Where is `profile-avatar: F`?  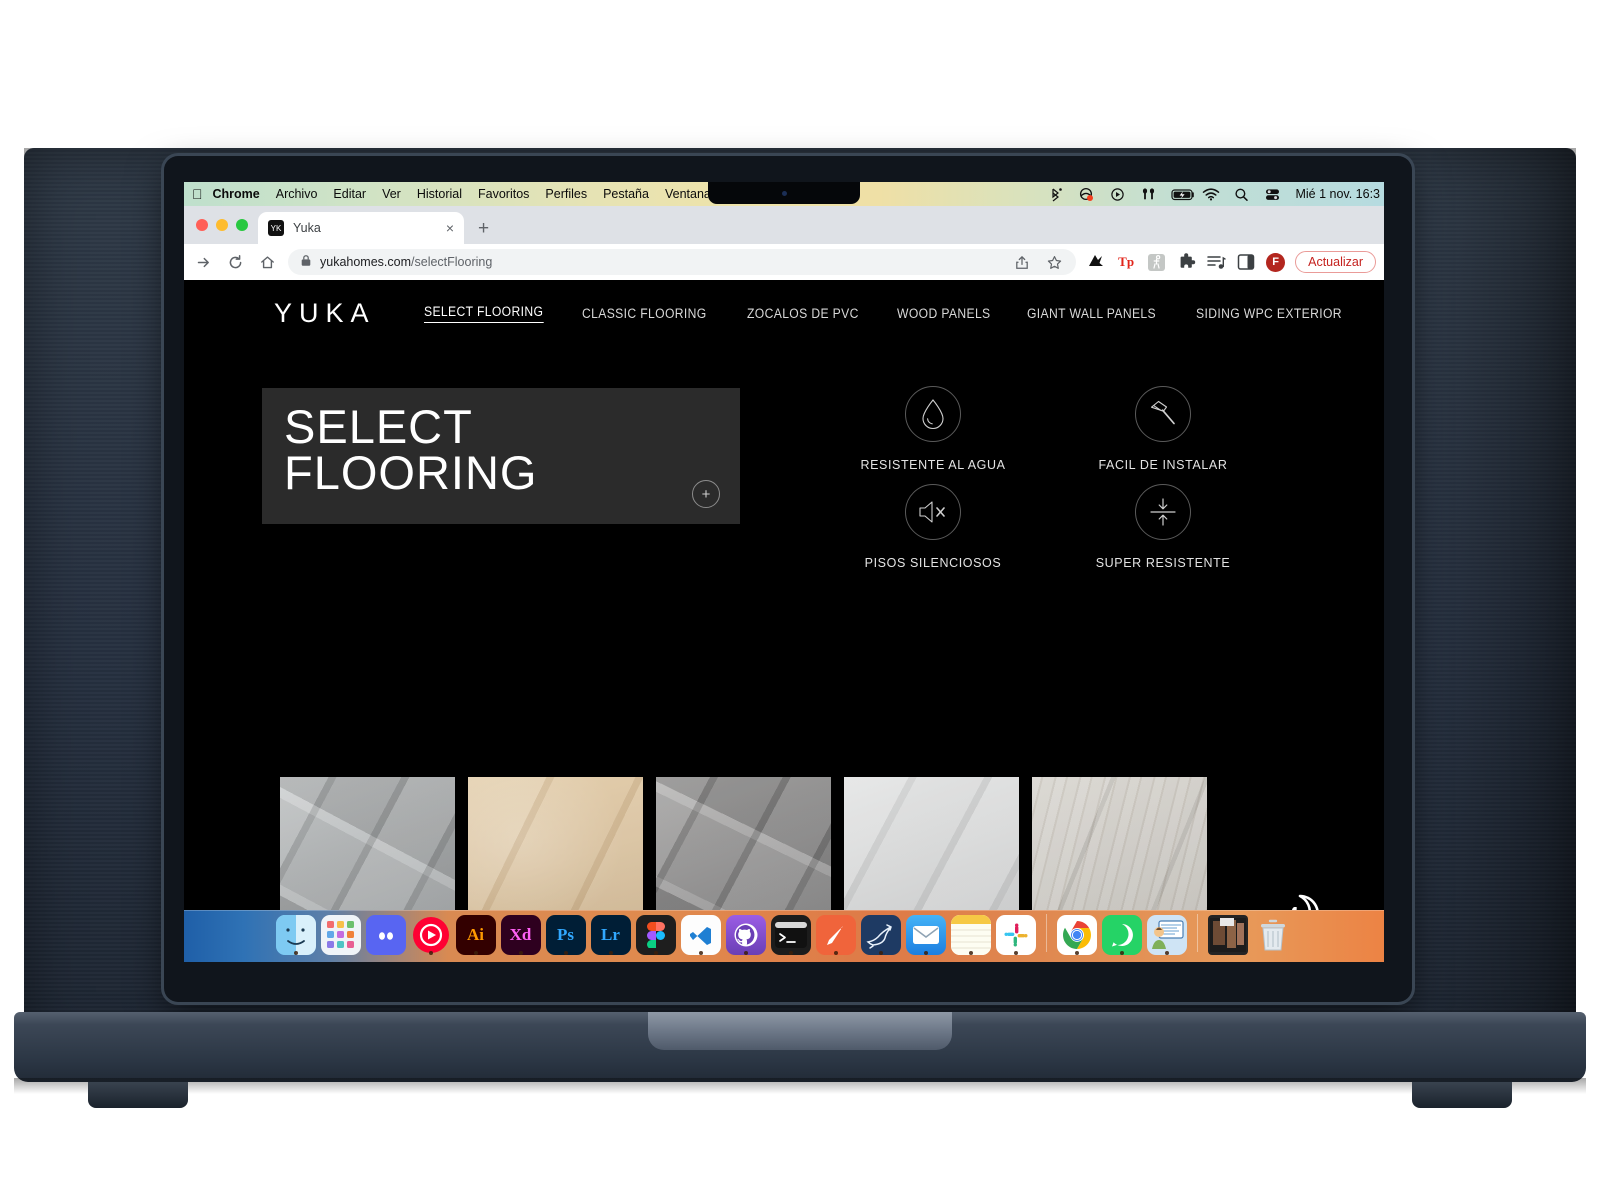
profile-avatar: F is located at coordinates (1276, 262).